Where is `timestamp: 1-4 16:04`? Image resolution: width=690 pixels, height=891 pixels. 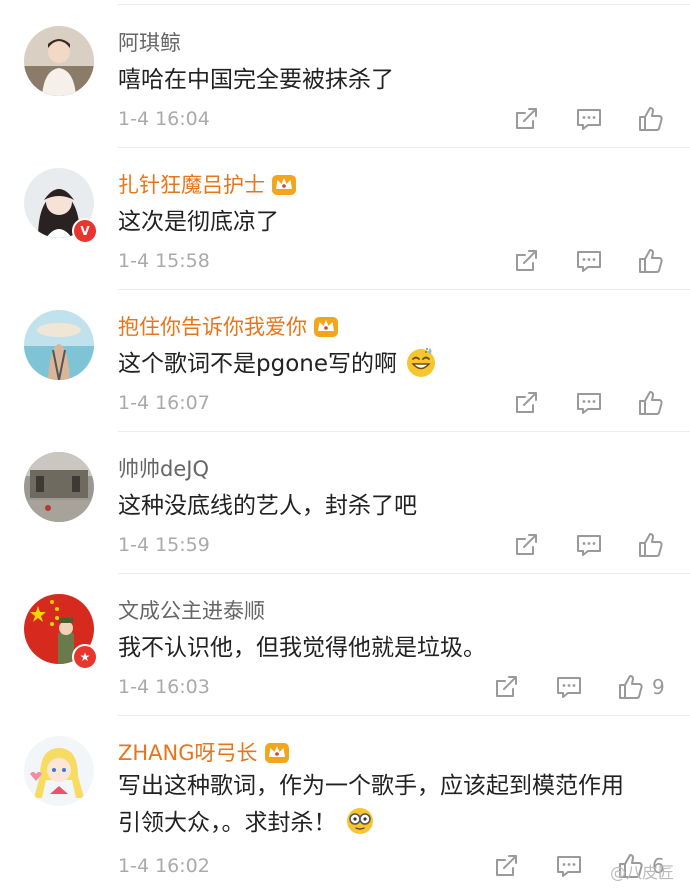
timestamp: 1-4 16:04 is located at coordinates (164, 119).